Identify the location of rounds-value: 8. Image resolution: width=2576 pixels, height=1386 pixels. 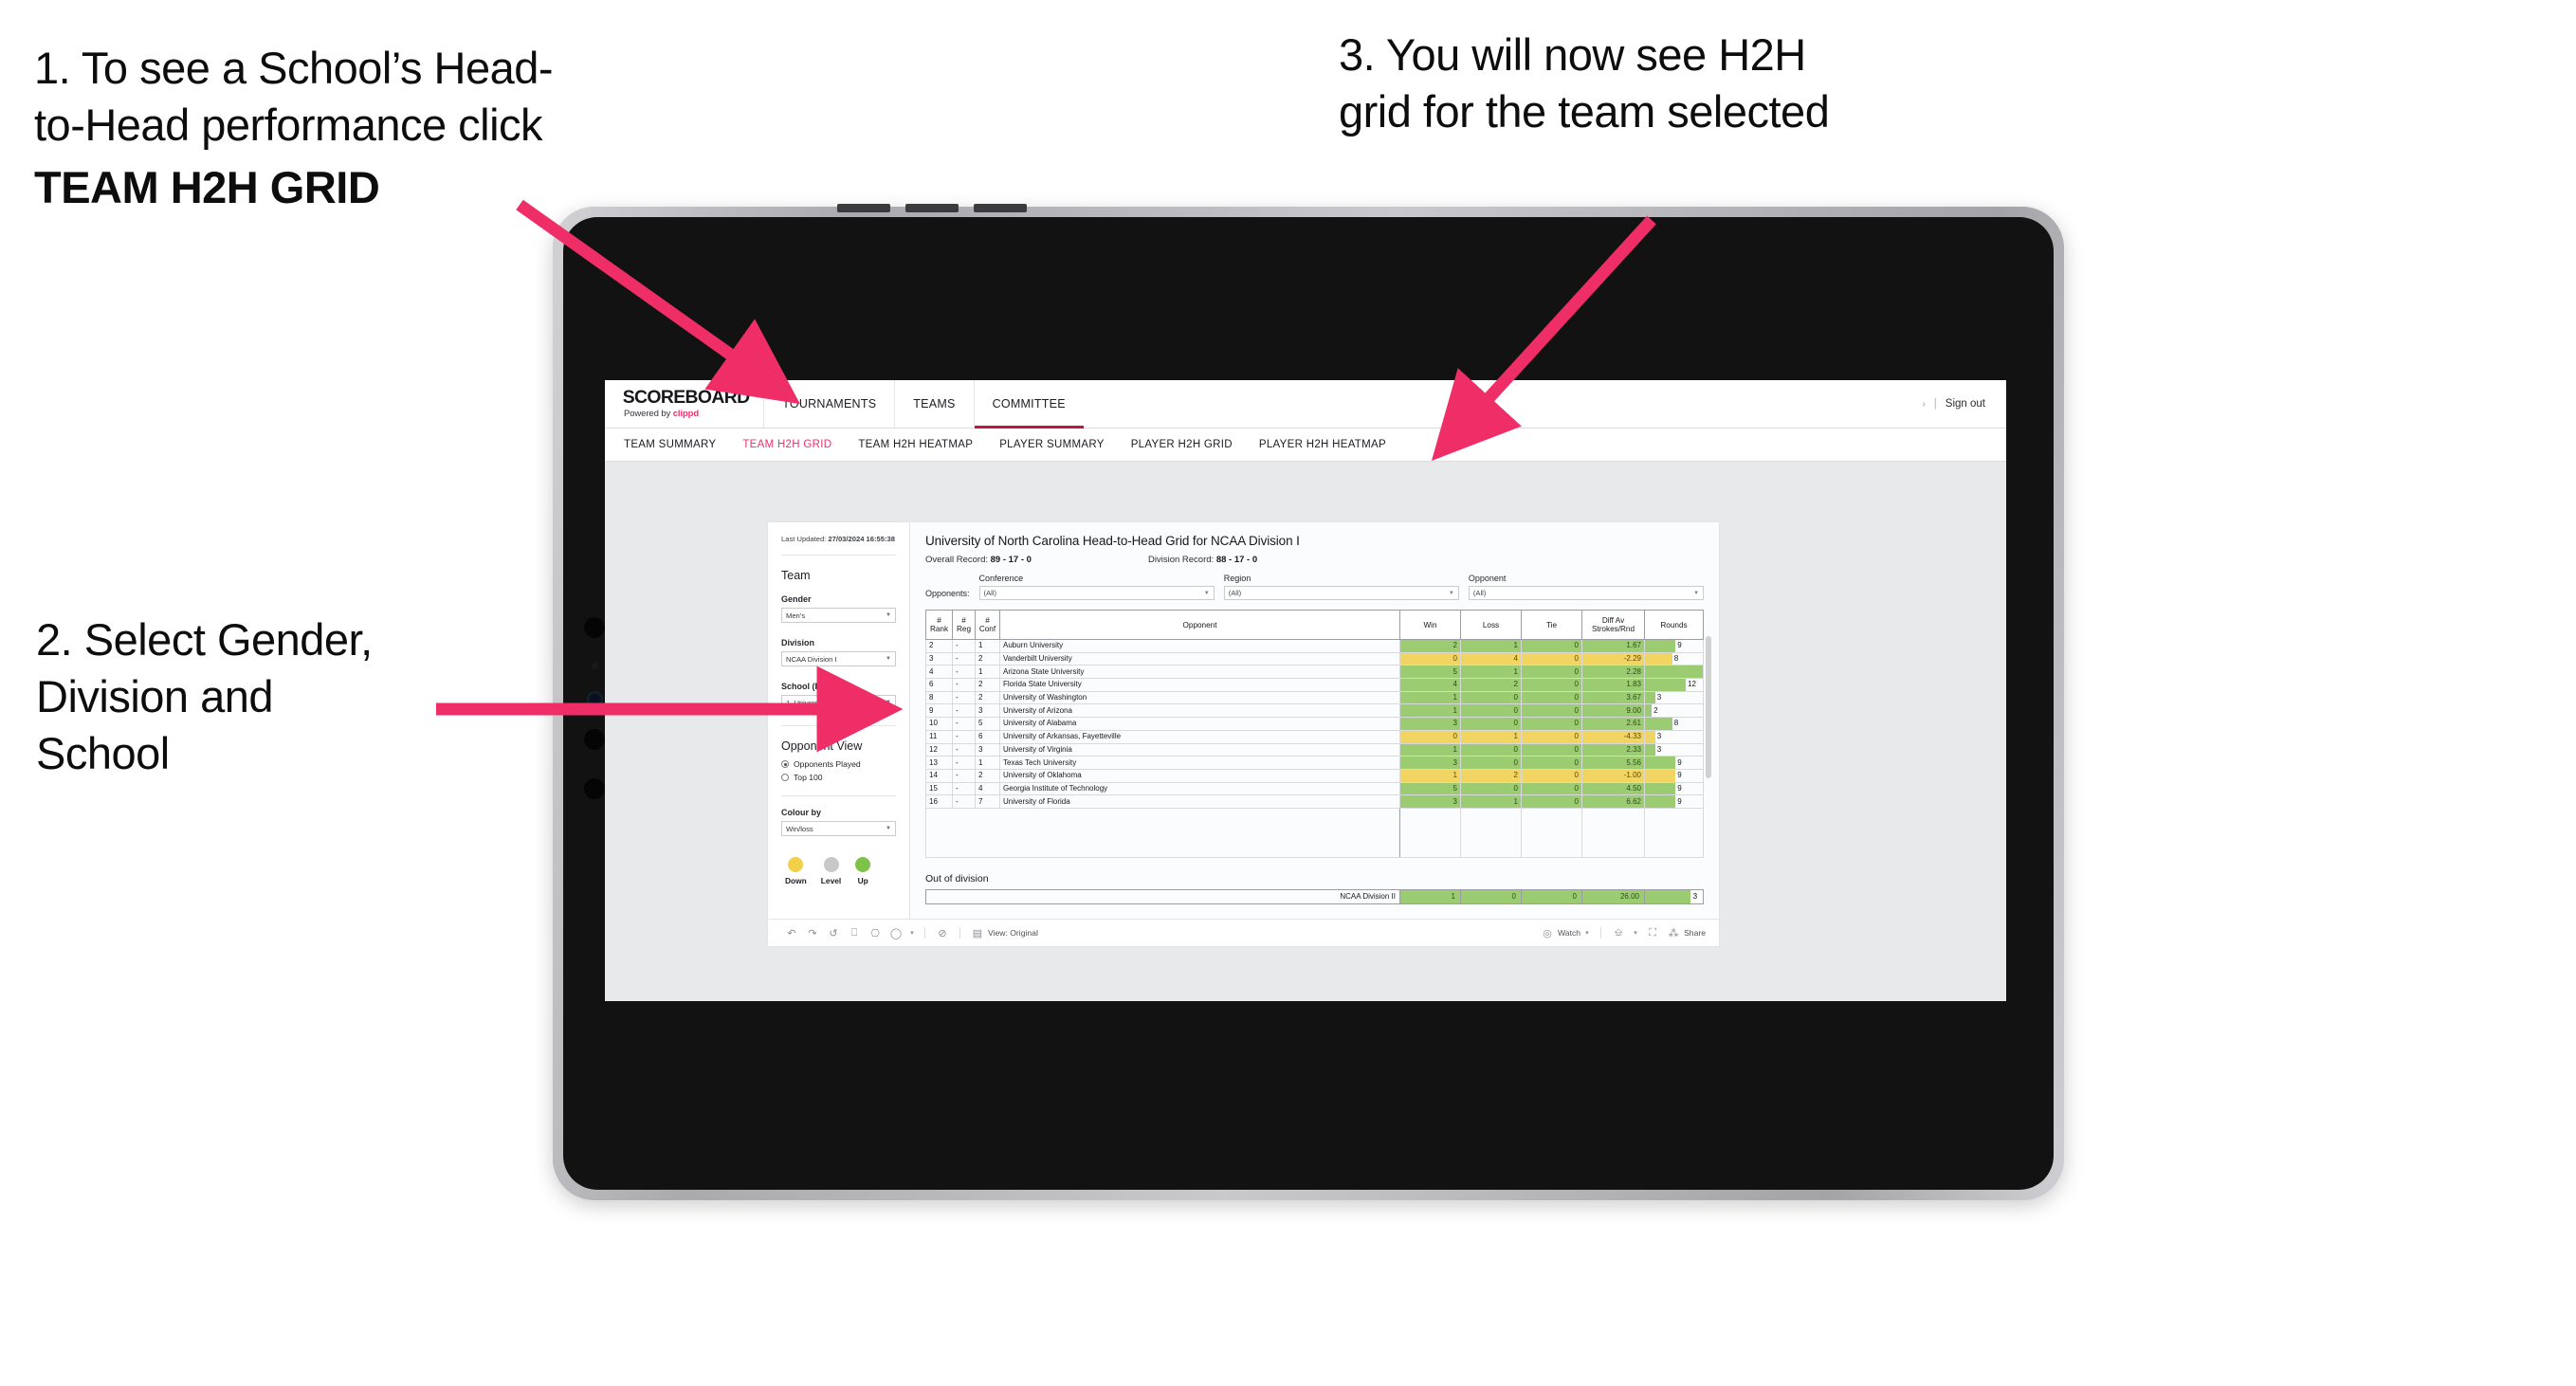
(1676, 659).